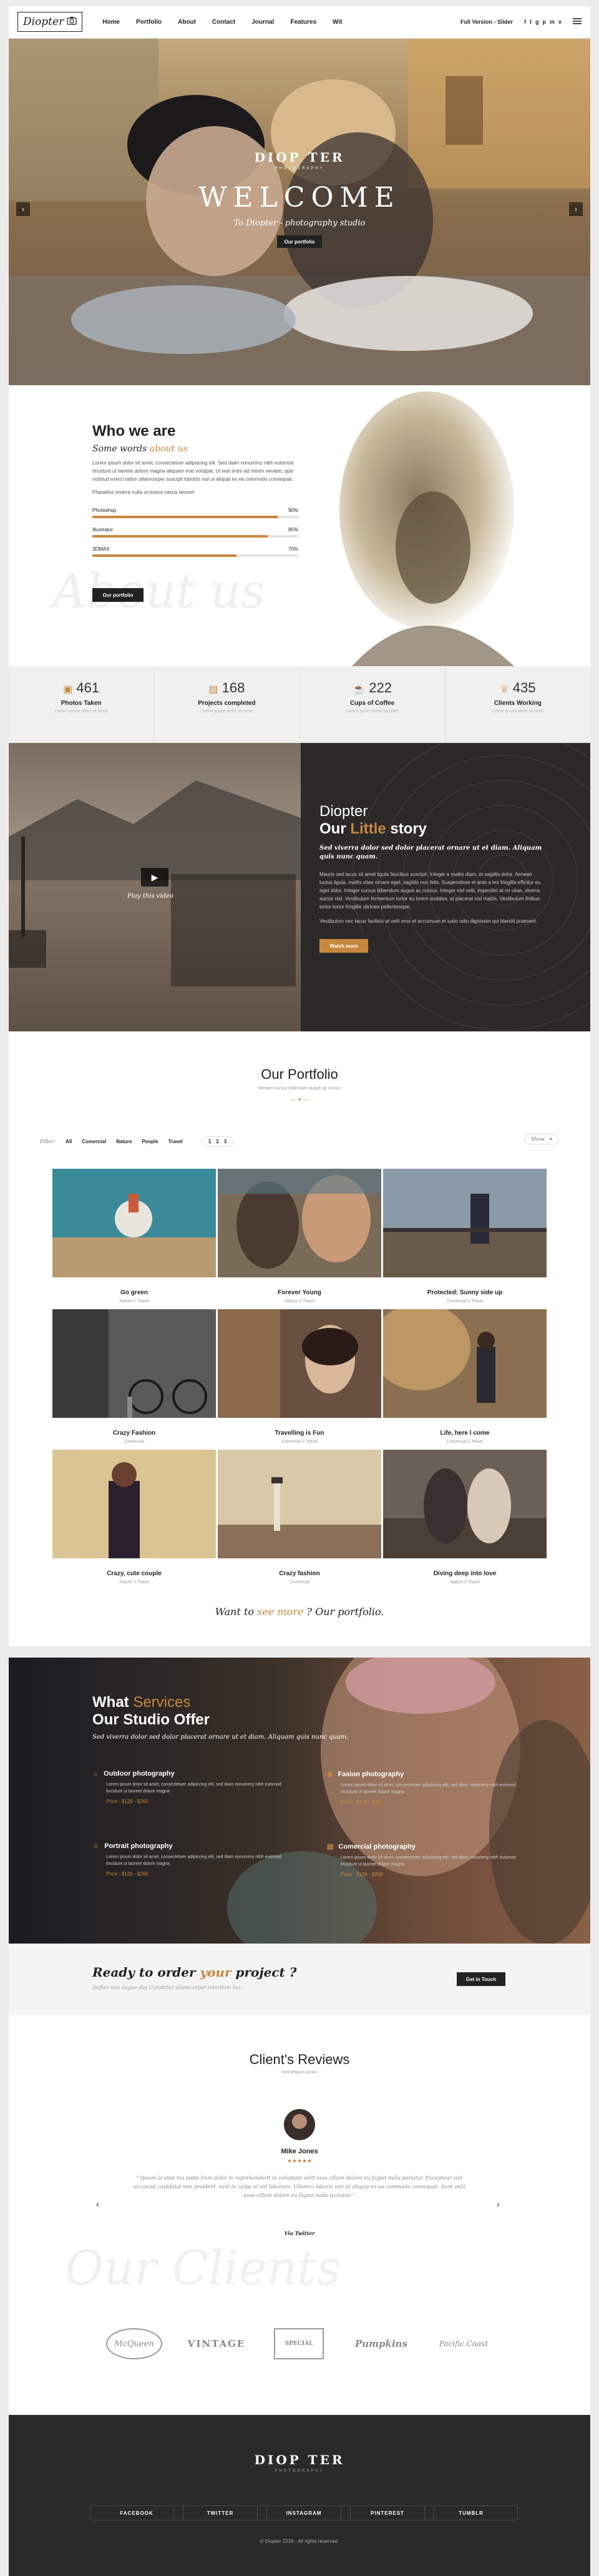 The height and width of the screenshot is (2576, 599). Describe the element at coordinates (560, 22) in the screenshot. I see `vimeo-icon: v` at that location.